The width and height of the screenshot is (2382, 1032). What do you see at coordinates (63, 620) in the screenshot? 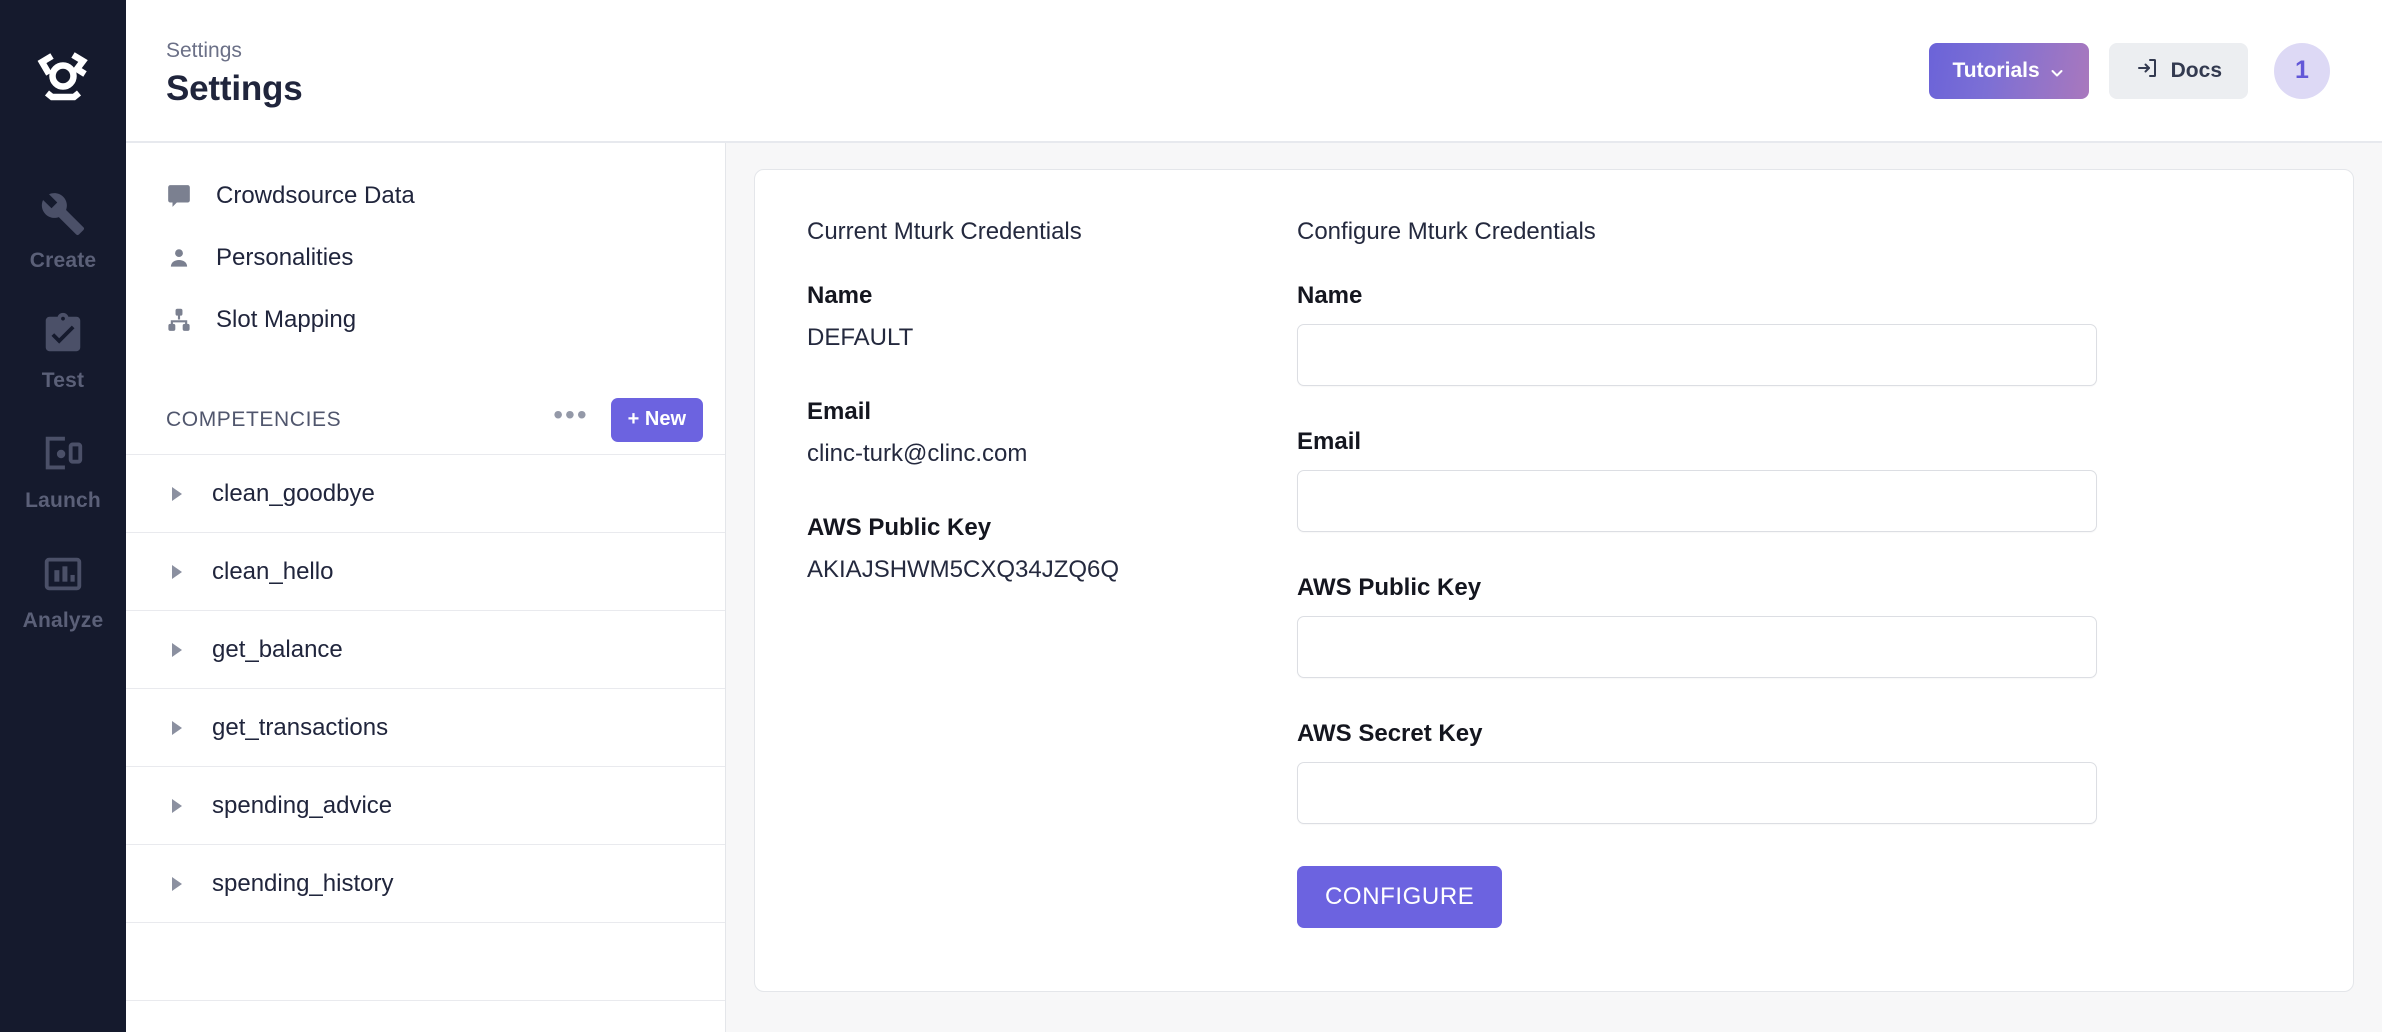
I see `rail-item-label: Analyze` at bounding box center [63, 620].